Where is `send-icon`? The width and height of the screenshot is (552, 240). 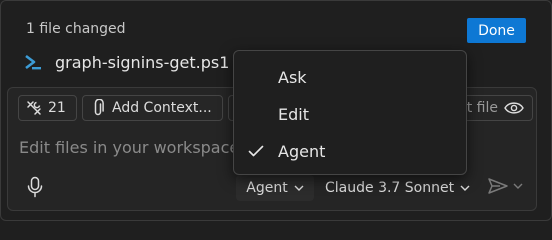 send-icon is located at coordinates (498, 186).